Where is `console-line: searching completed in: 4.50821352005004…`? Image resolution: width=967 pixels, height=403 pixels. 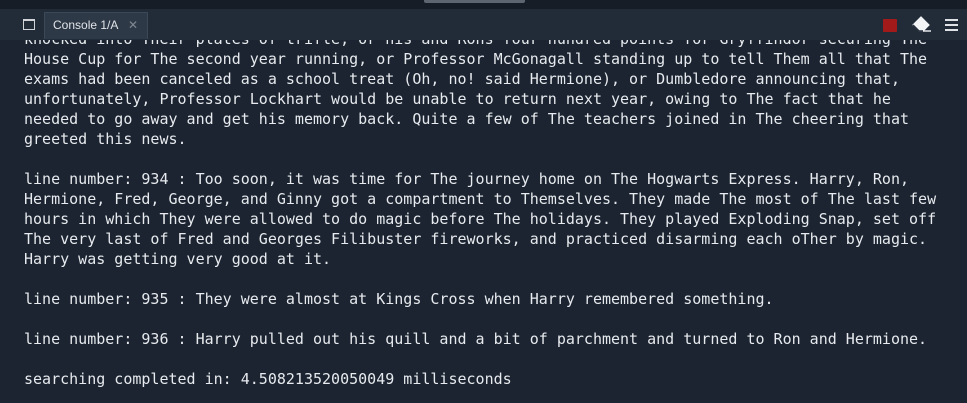 console-line: searching completed in: 4.50821352005004… is located at coordinates (268, 379).